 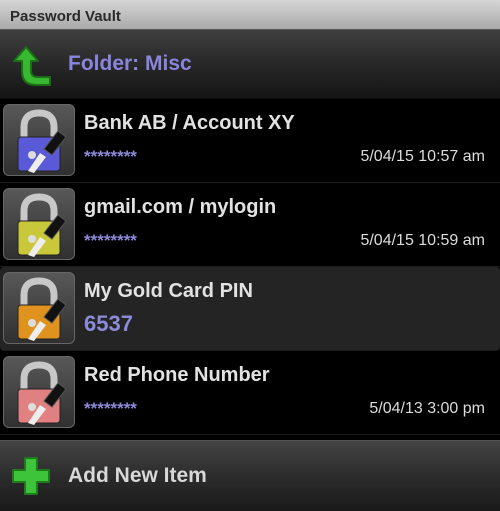 What do you see at coordinates (422, 156) in the screenshot?
I see `item-timestamp: 5/04/15 10:57 am` at bounding box center [422, 156].